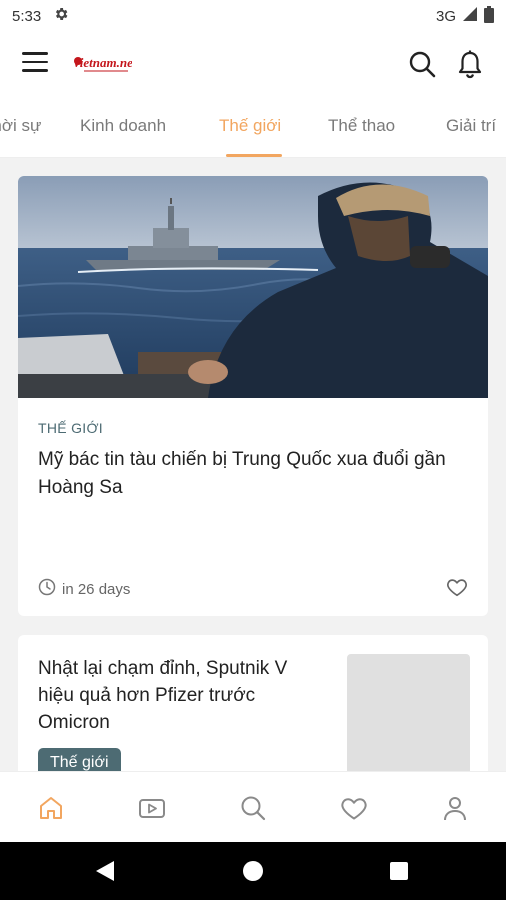 Image resolution: width=506 pixels, height=900 pixels. What do you see at coordinates (96, 589) in the screenshot?
I see `article-time-text: in 26 days` at bounding box center [96, 589].